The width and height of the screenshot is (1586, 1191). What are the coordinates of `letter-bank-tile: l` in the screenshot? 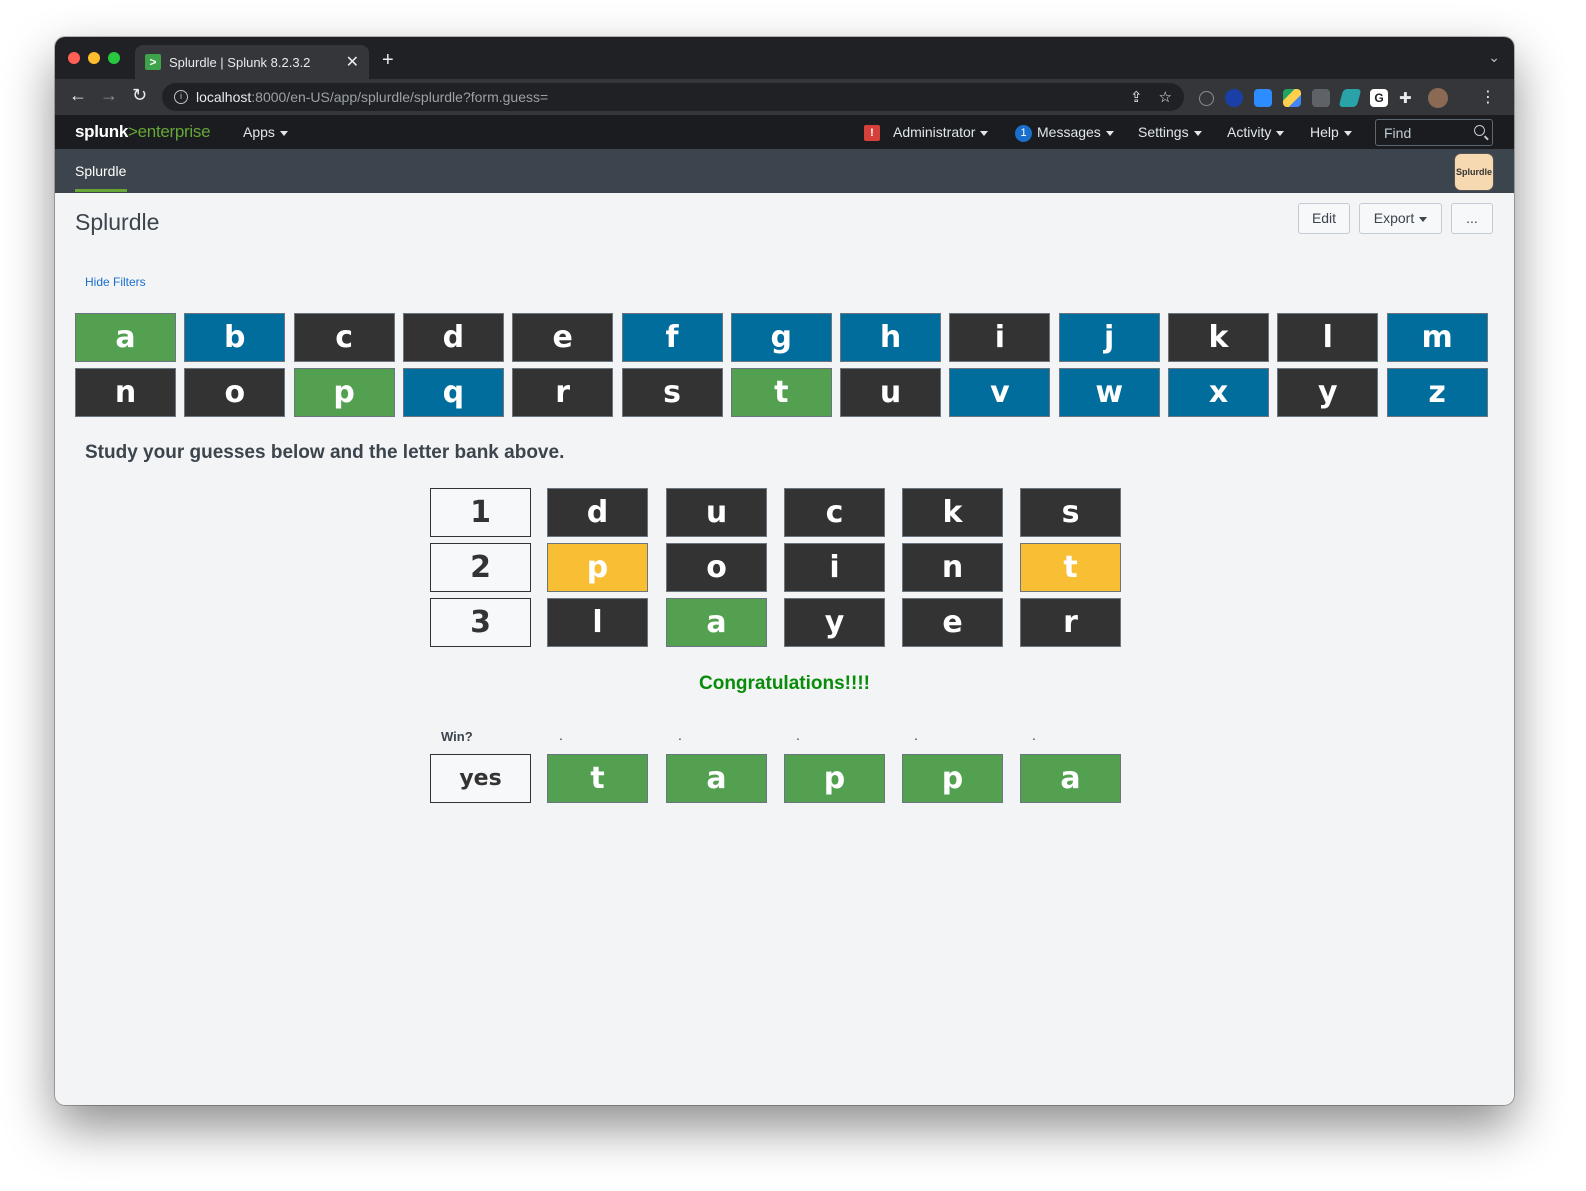 It's located at (1328, 337).